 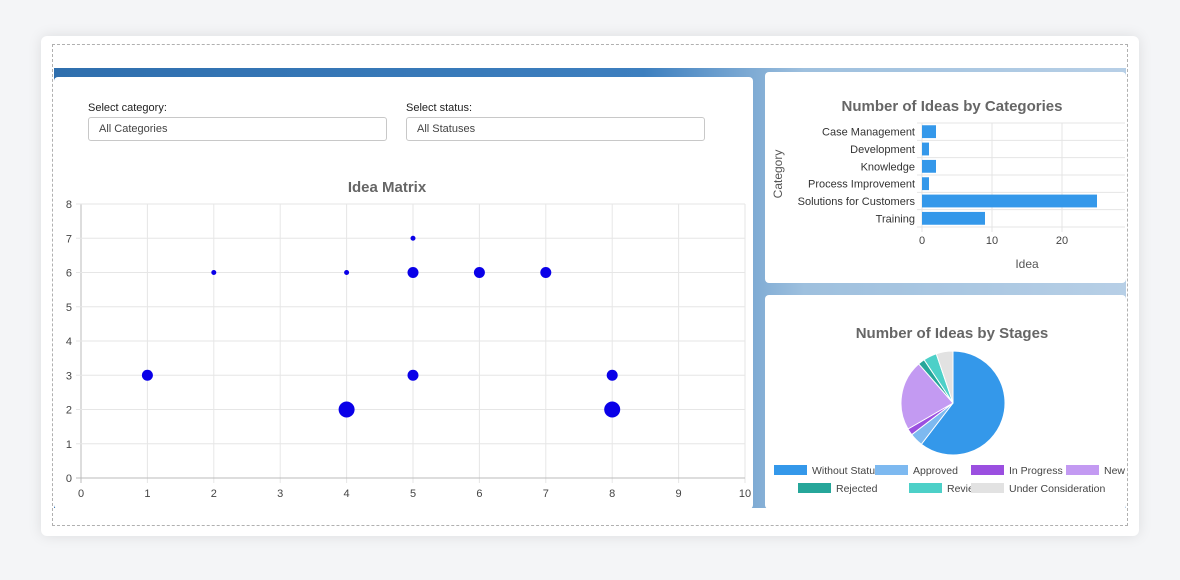 I want to click on legend-label: Rejected, so click(x=857, y=489).